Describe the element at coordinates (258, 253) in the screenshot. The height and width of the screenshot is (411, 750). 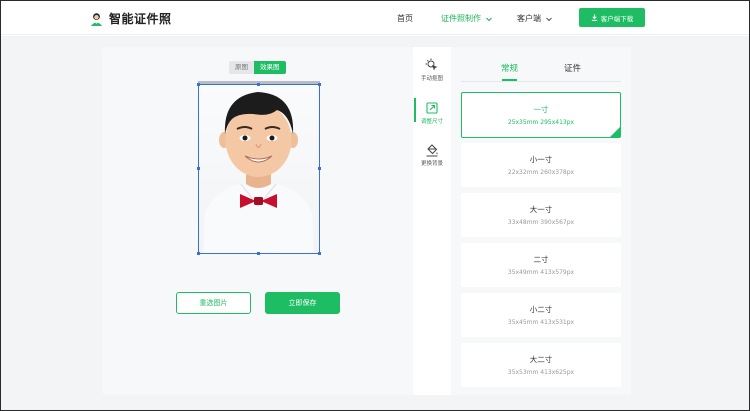
I see `crop-handle-bottom` at that location.